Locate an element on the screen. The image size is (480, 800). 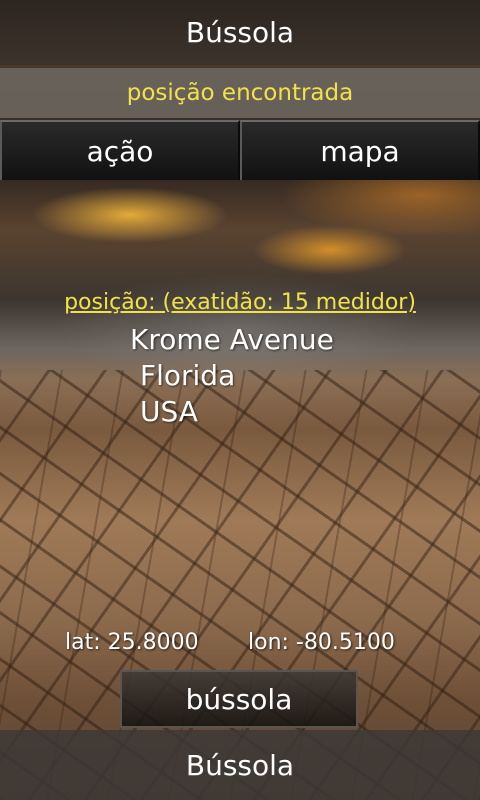
address-street: Krome Avenue is located at coordinates (232, 339).